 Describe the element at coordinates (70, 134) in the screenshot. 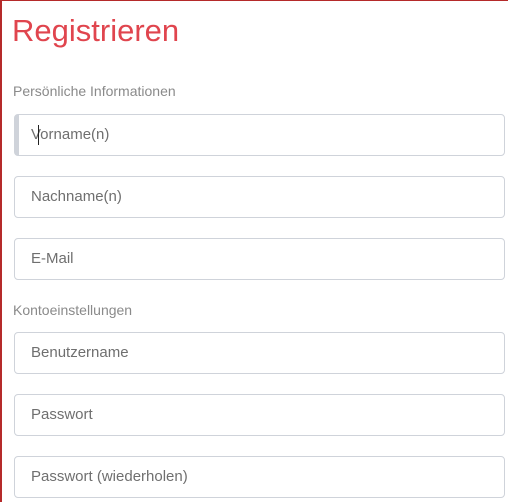

I see `first-name-placeholder: Vorname(n)` at that location.